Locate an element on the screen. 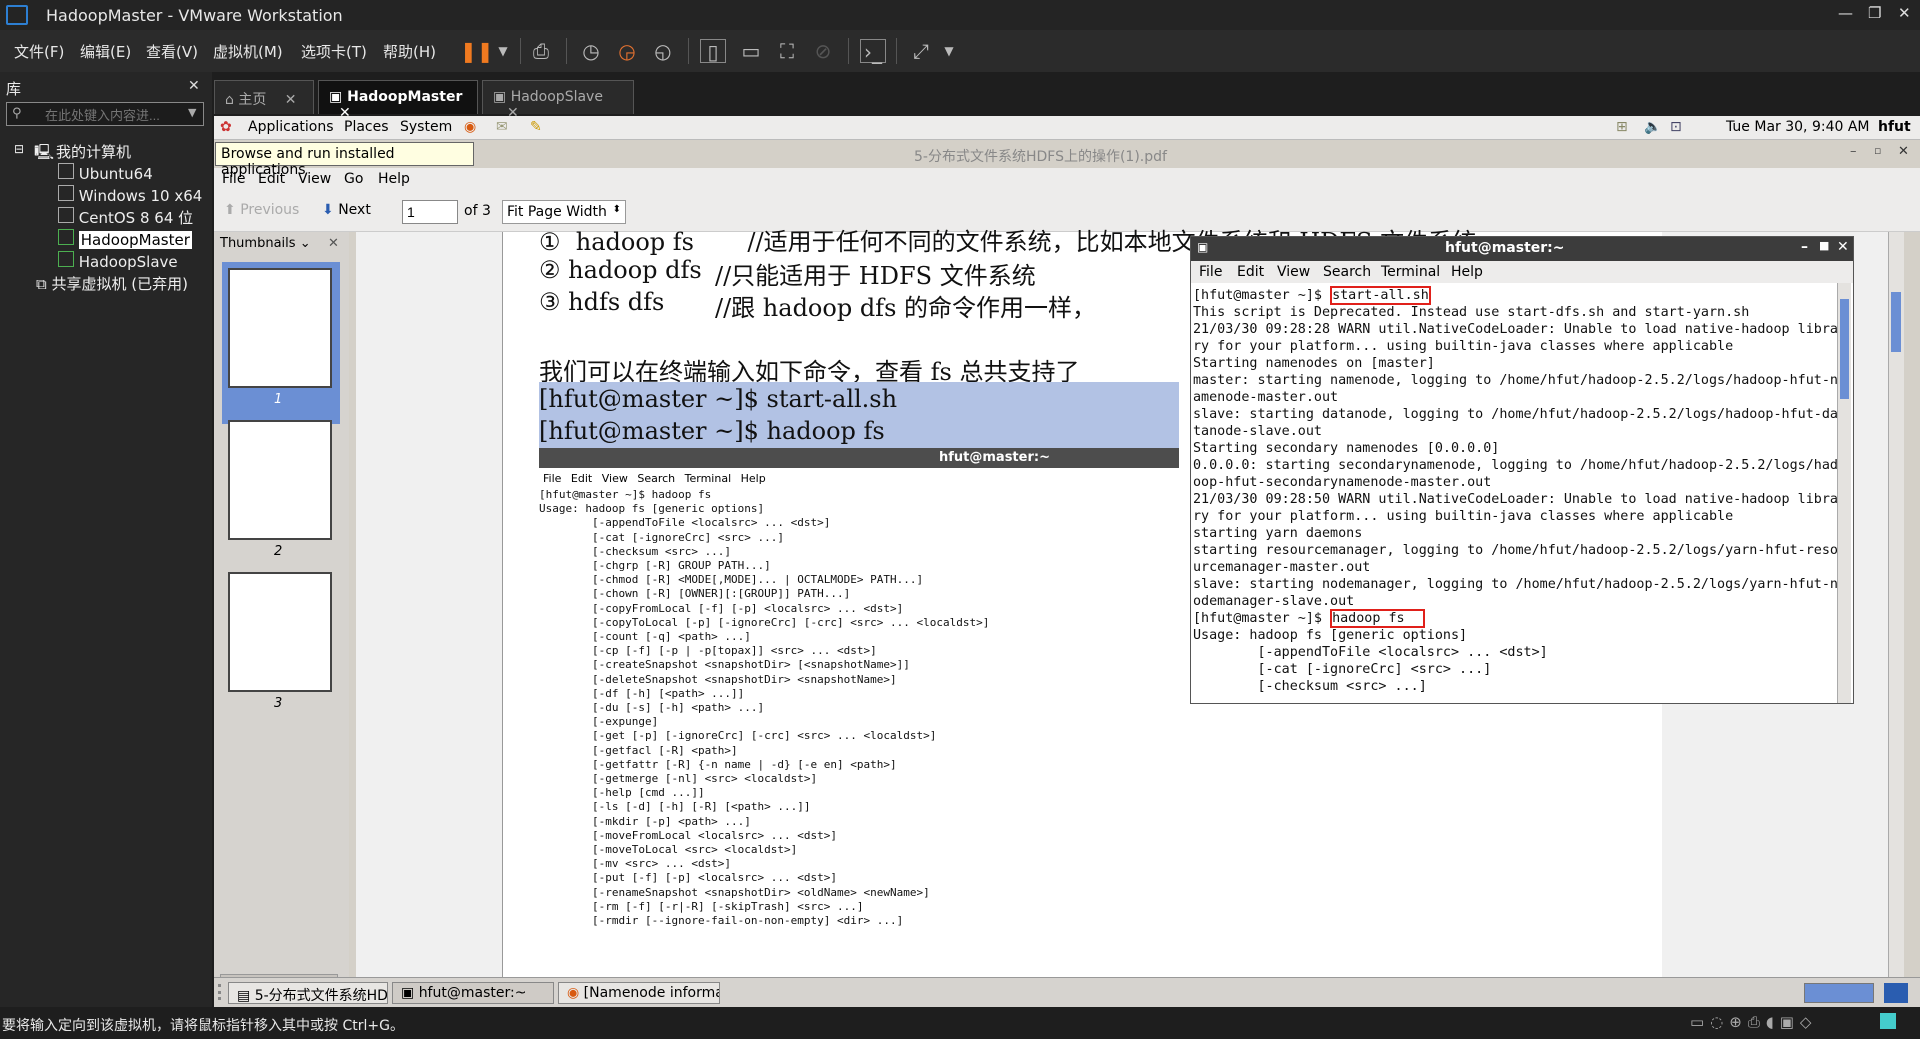  evince-menu-go: Go is located at coordinates (353, 179).